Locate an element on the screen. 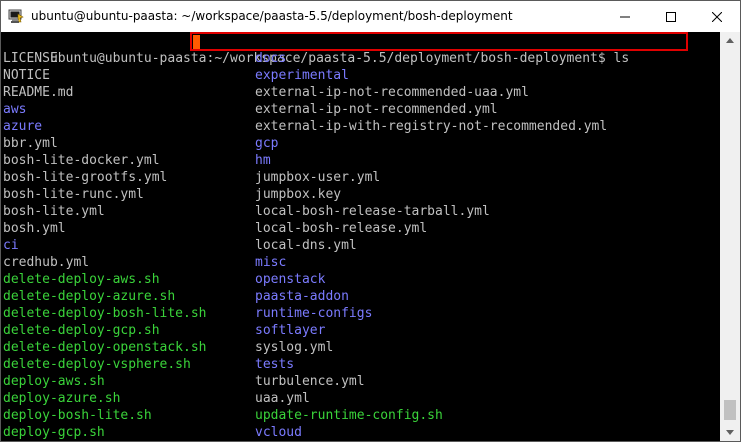 This screenshot has height=442, width=741. ls-entry-left: bosh-lite-docker.yml is located at coordinates (81, 160).